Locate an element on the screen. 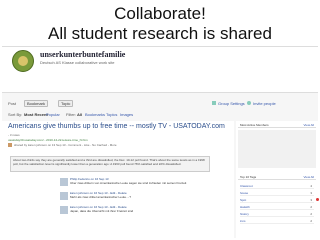 Image resolution: width=320 pixels, height=240 pixels. filter-bookmarks: Bookmarks is located at coordinates (95, 114).